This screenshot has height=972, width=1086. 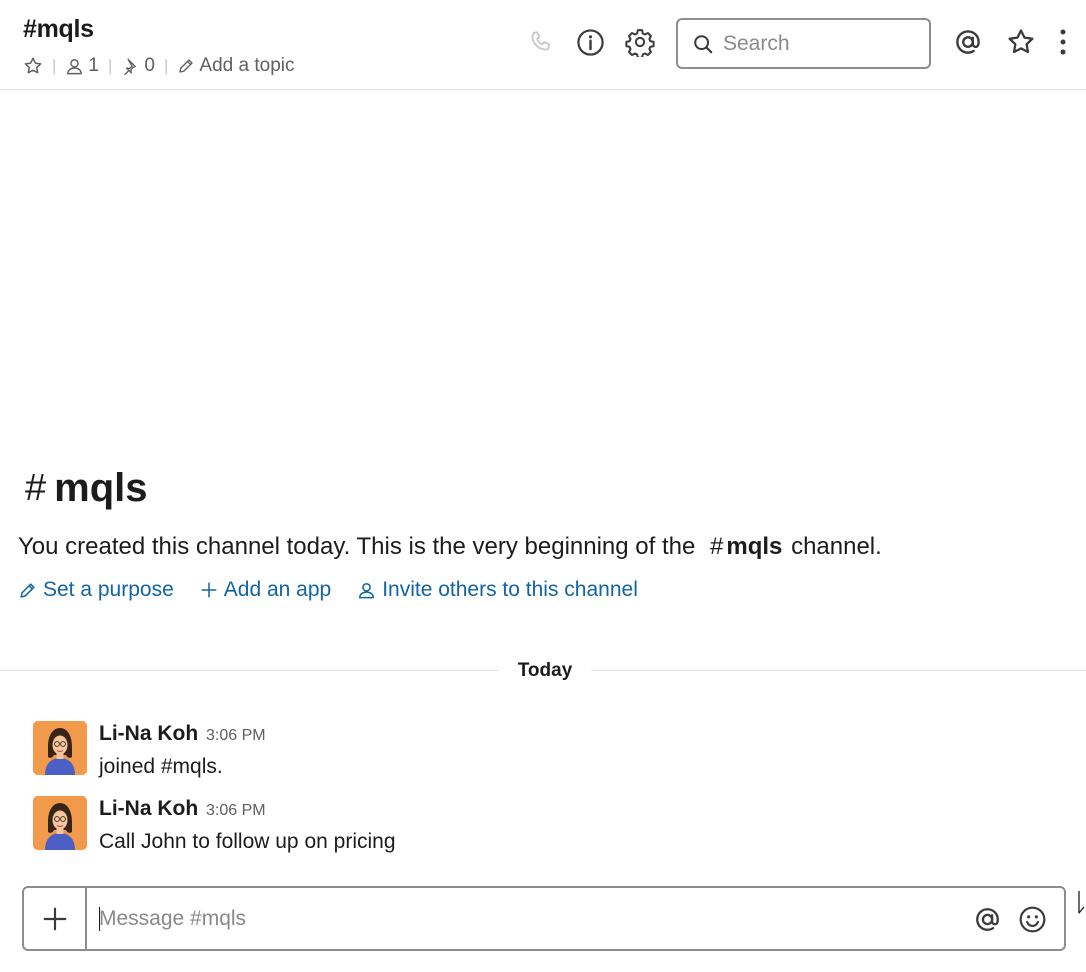 I want to click on smiley-icon, so click(x=1032, y=919).